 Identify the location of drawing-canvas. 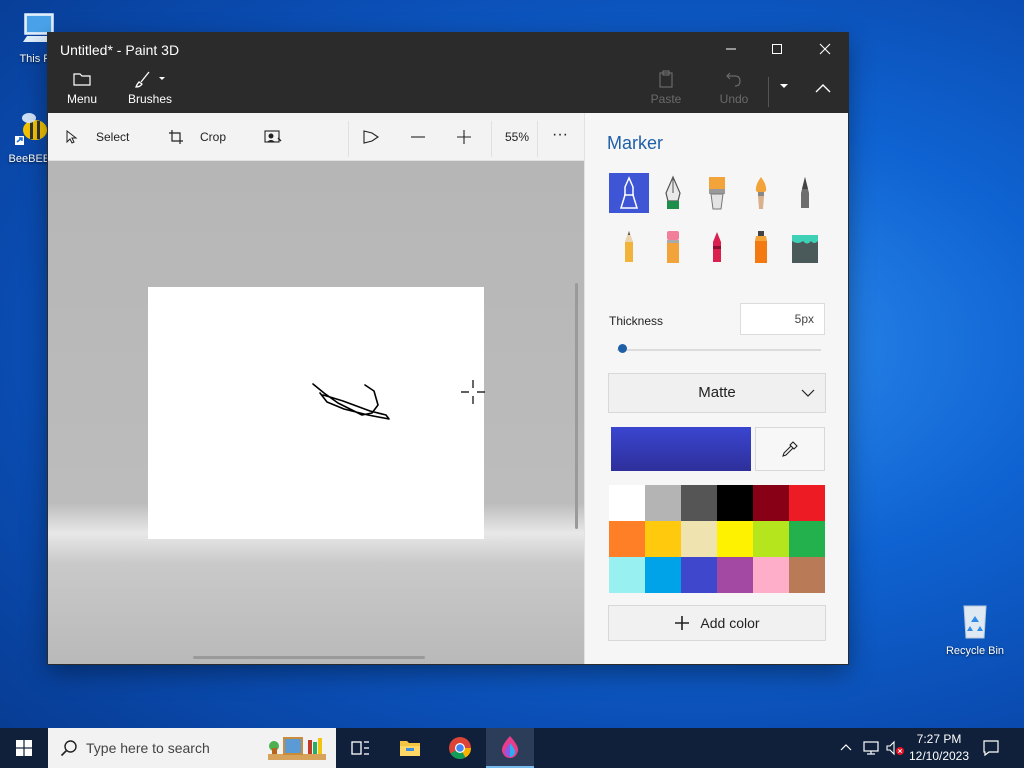
(316, 413).